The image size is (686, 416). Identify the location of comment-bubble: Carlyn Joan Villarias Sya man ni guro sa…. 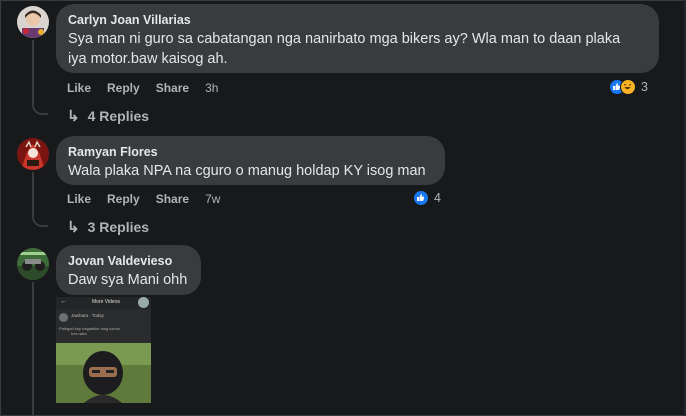
(357, 38).